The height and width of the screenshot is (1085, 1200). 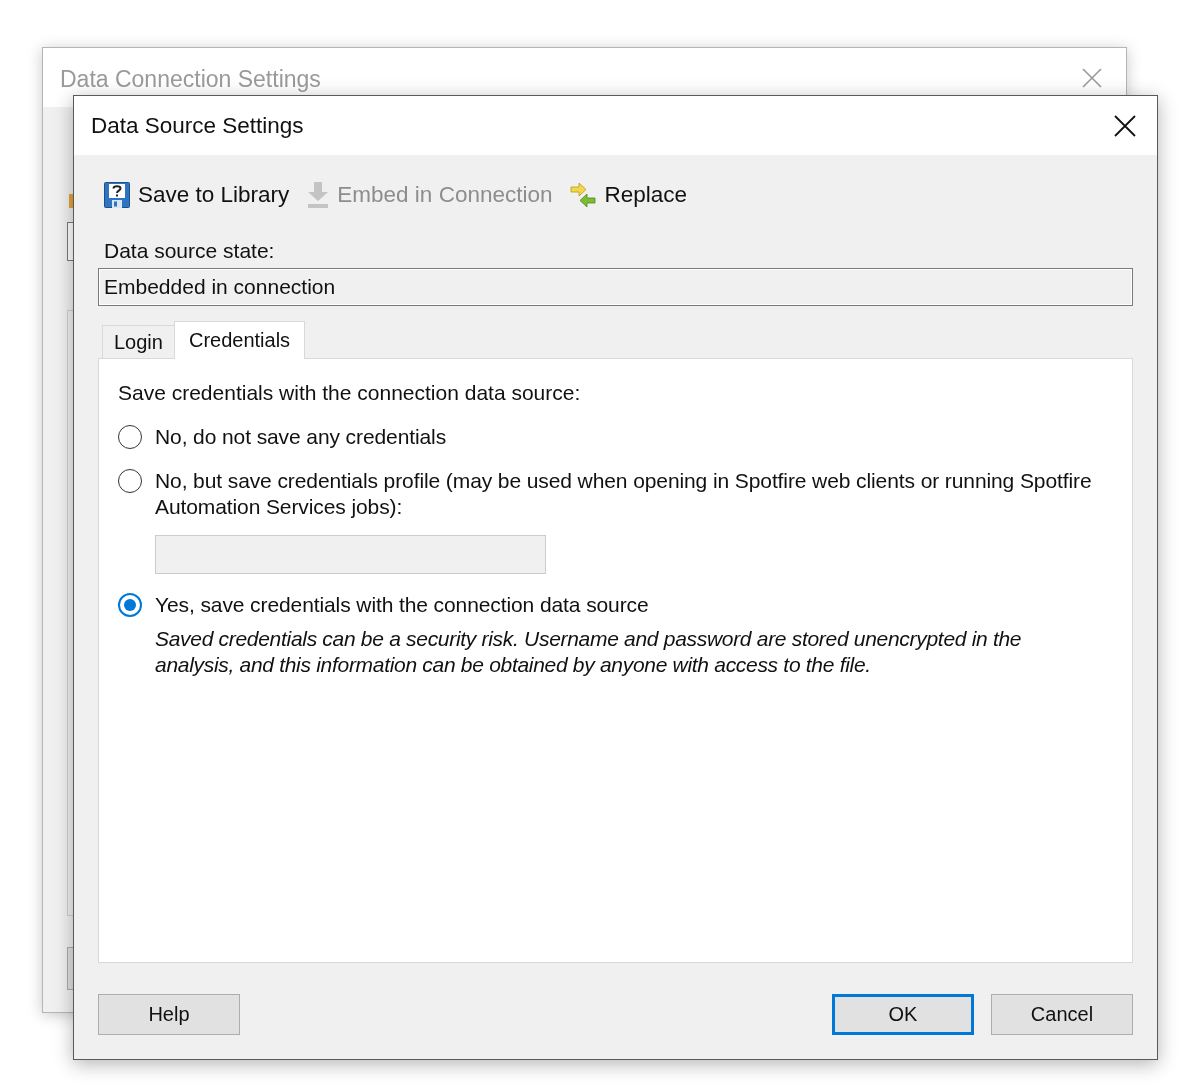 I want to click on dialog-button: OK, so click(x=903, y=1014).